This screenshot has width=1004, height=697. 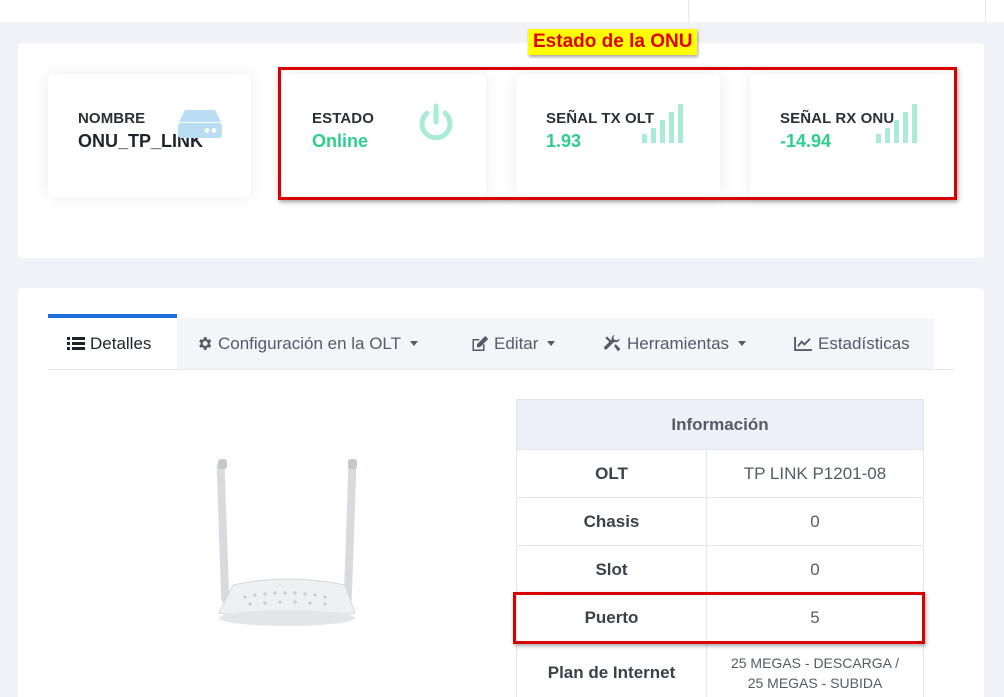 I want to click on edit-icon, so click(x=480, y=343).